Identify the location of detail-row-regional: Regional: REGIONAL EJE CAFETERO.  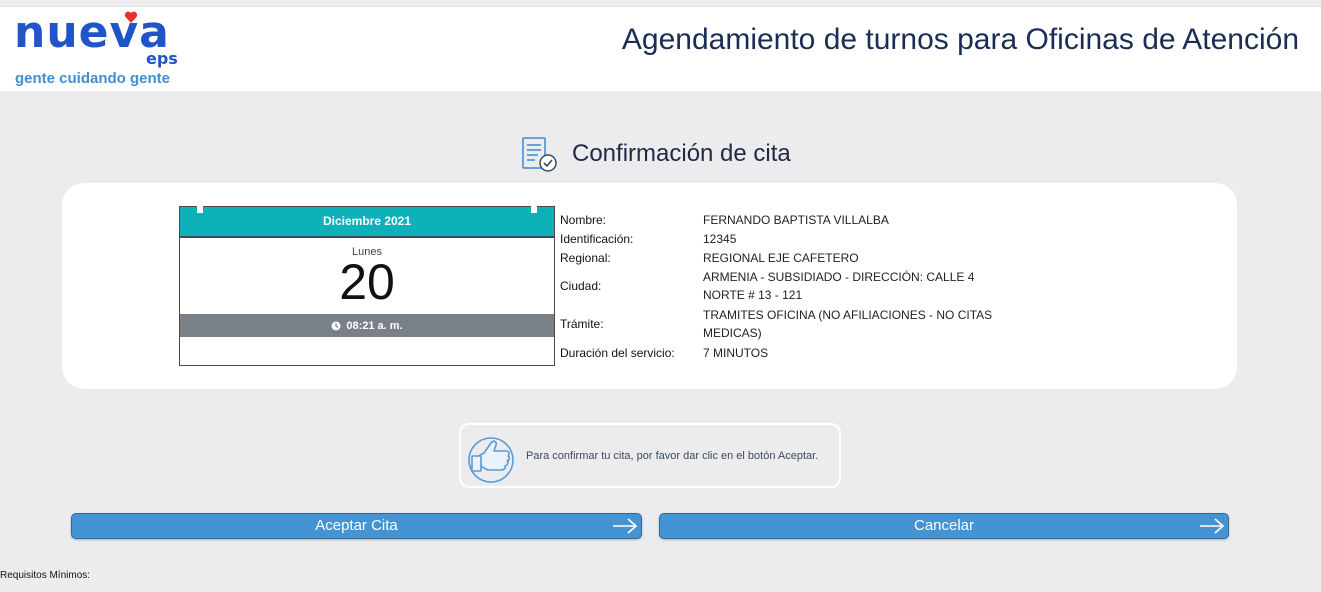
(781, 257).